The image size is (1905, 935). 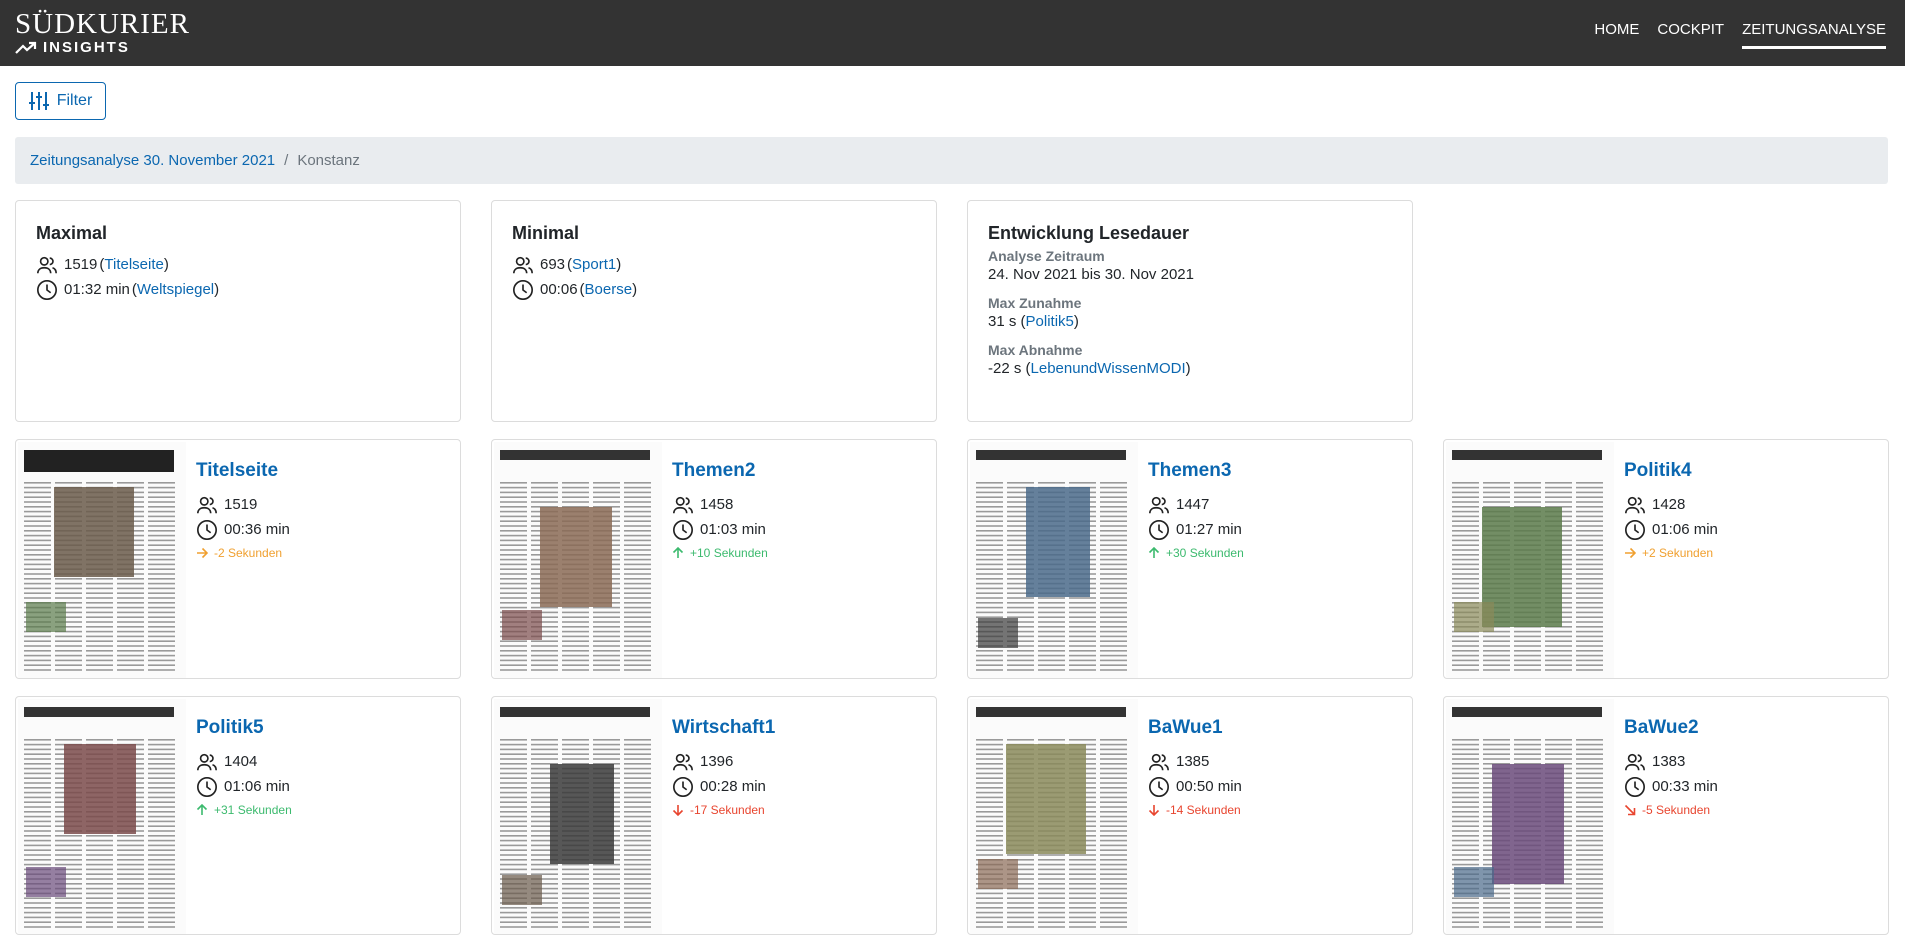 I want to click on page-trend-text: +31 Sekunden, so click(x=253, y=810).